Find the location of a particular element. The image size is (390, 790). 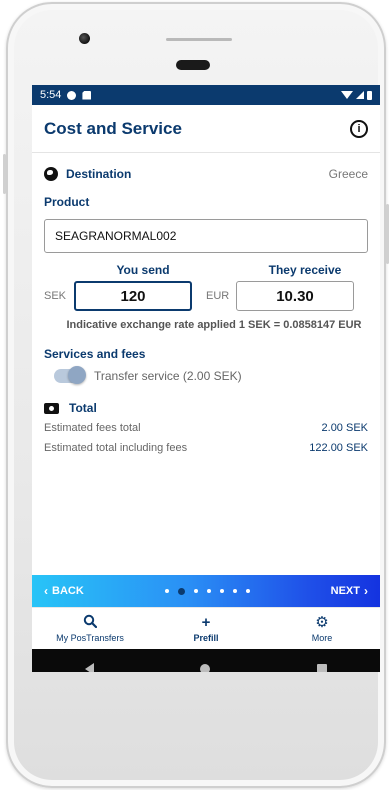

front-camera is located at coordinates (84, 38).